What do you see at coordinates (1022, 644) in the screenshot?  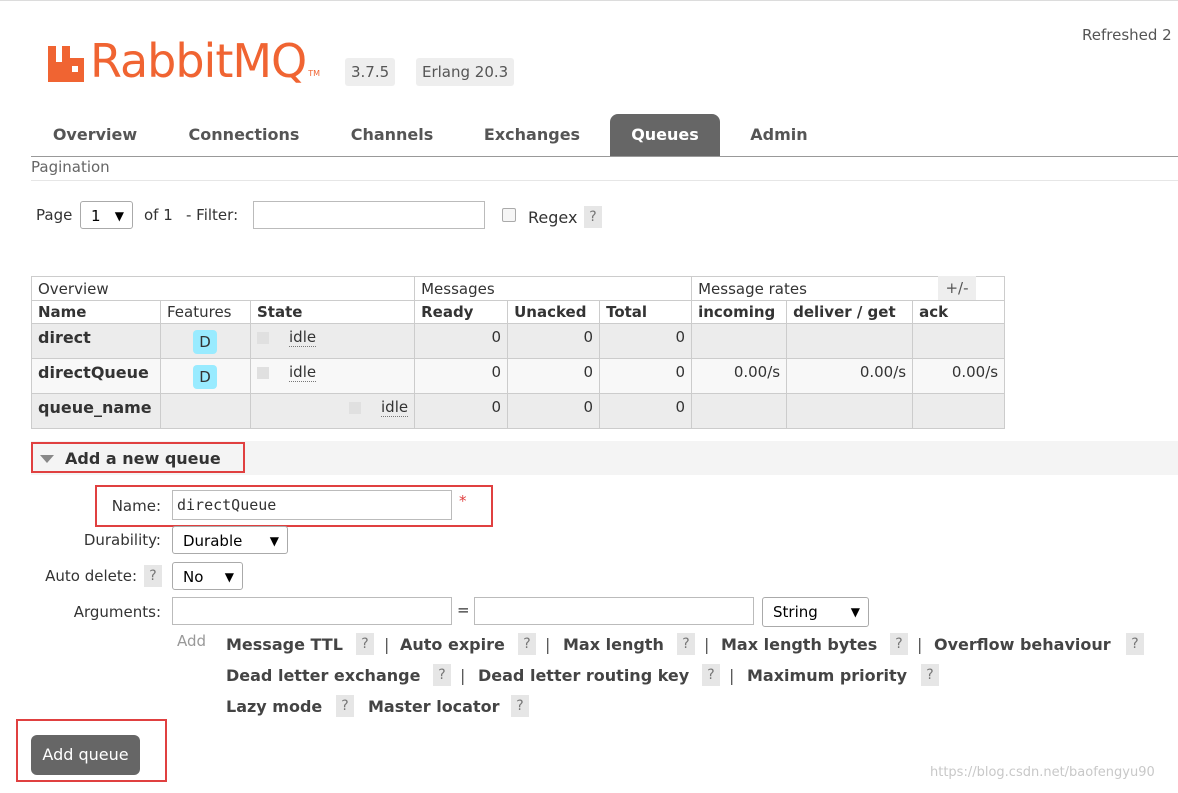 I see `arg-link-overflow-behaviour: Overflow behaviour` at bounding box center [1022, 644].